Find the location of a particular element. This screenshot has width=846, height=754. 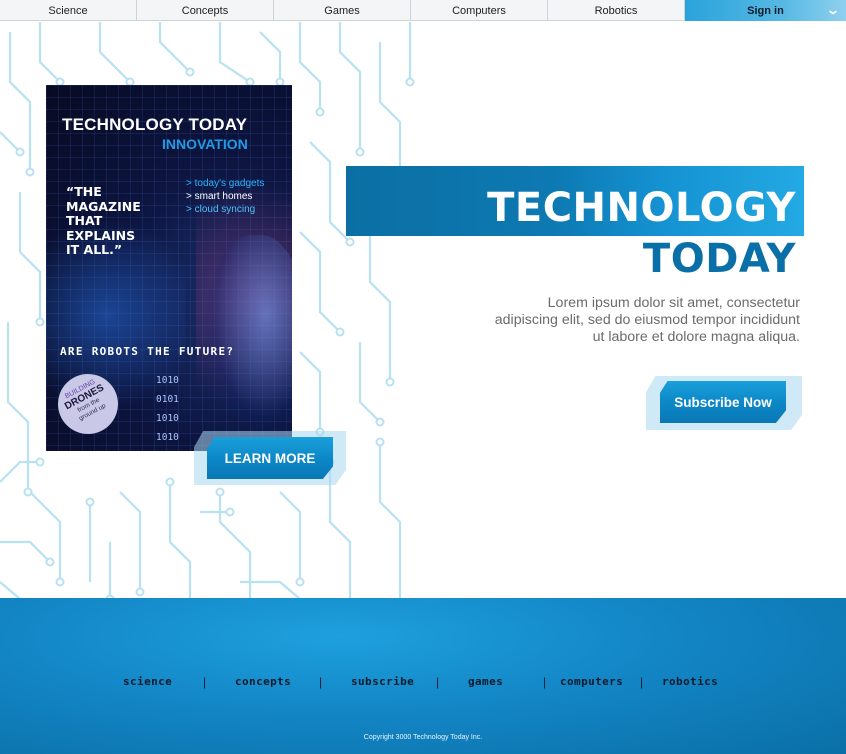

cover-quote-line: EXPLAINS is located at coordinates (101, 235).